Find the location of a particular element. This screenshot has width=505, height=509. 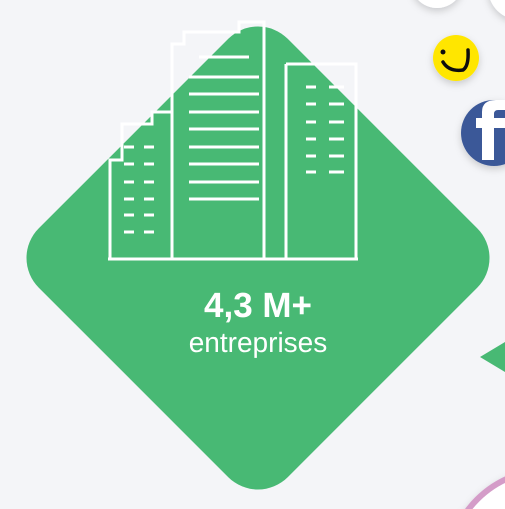

stat-value: 4,3 M+ is located at coordinates (258, 306).